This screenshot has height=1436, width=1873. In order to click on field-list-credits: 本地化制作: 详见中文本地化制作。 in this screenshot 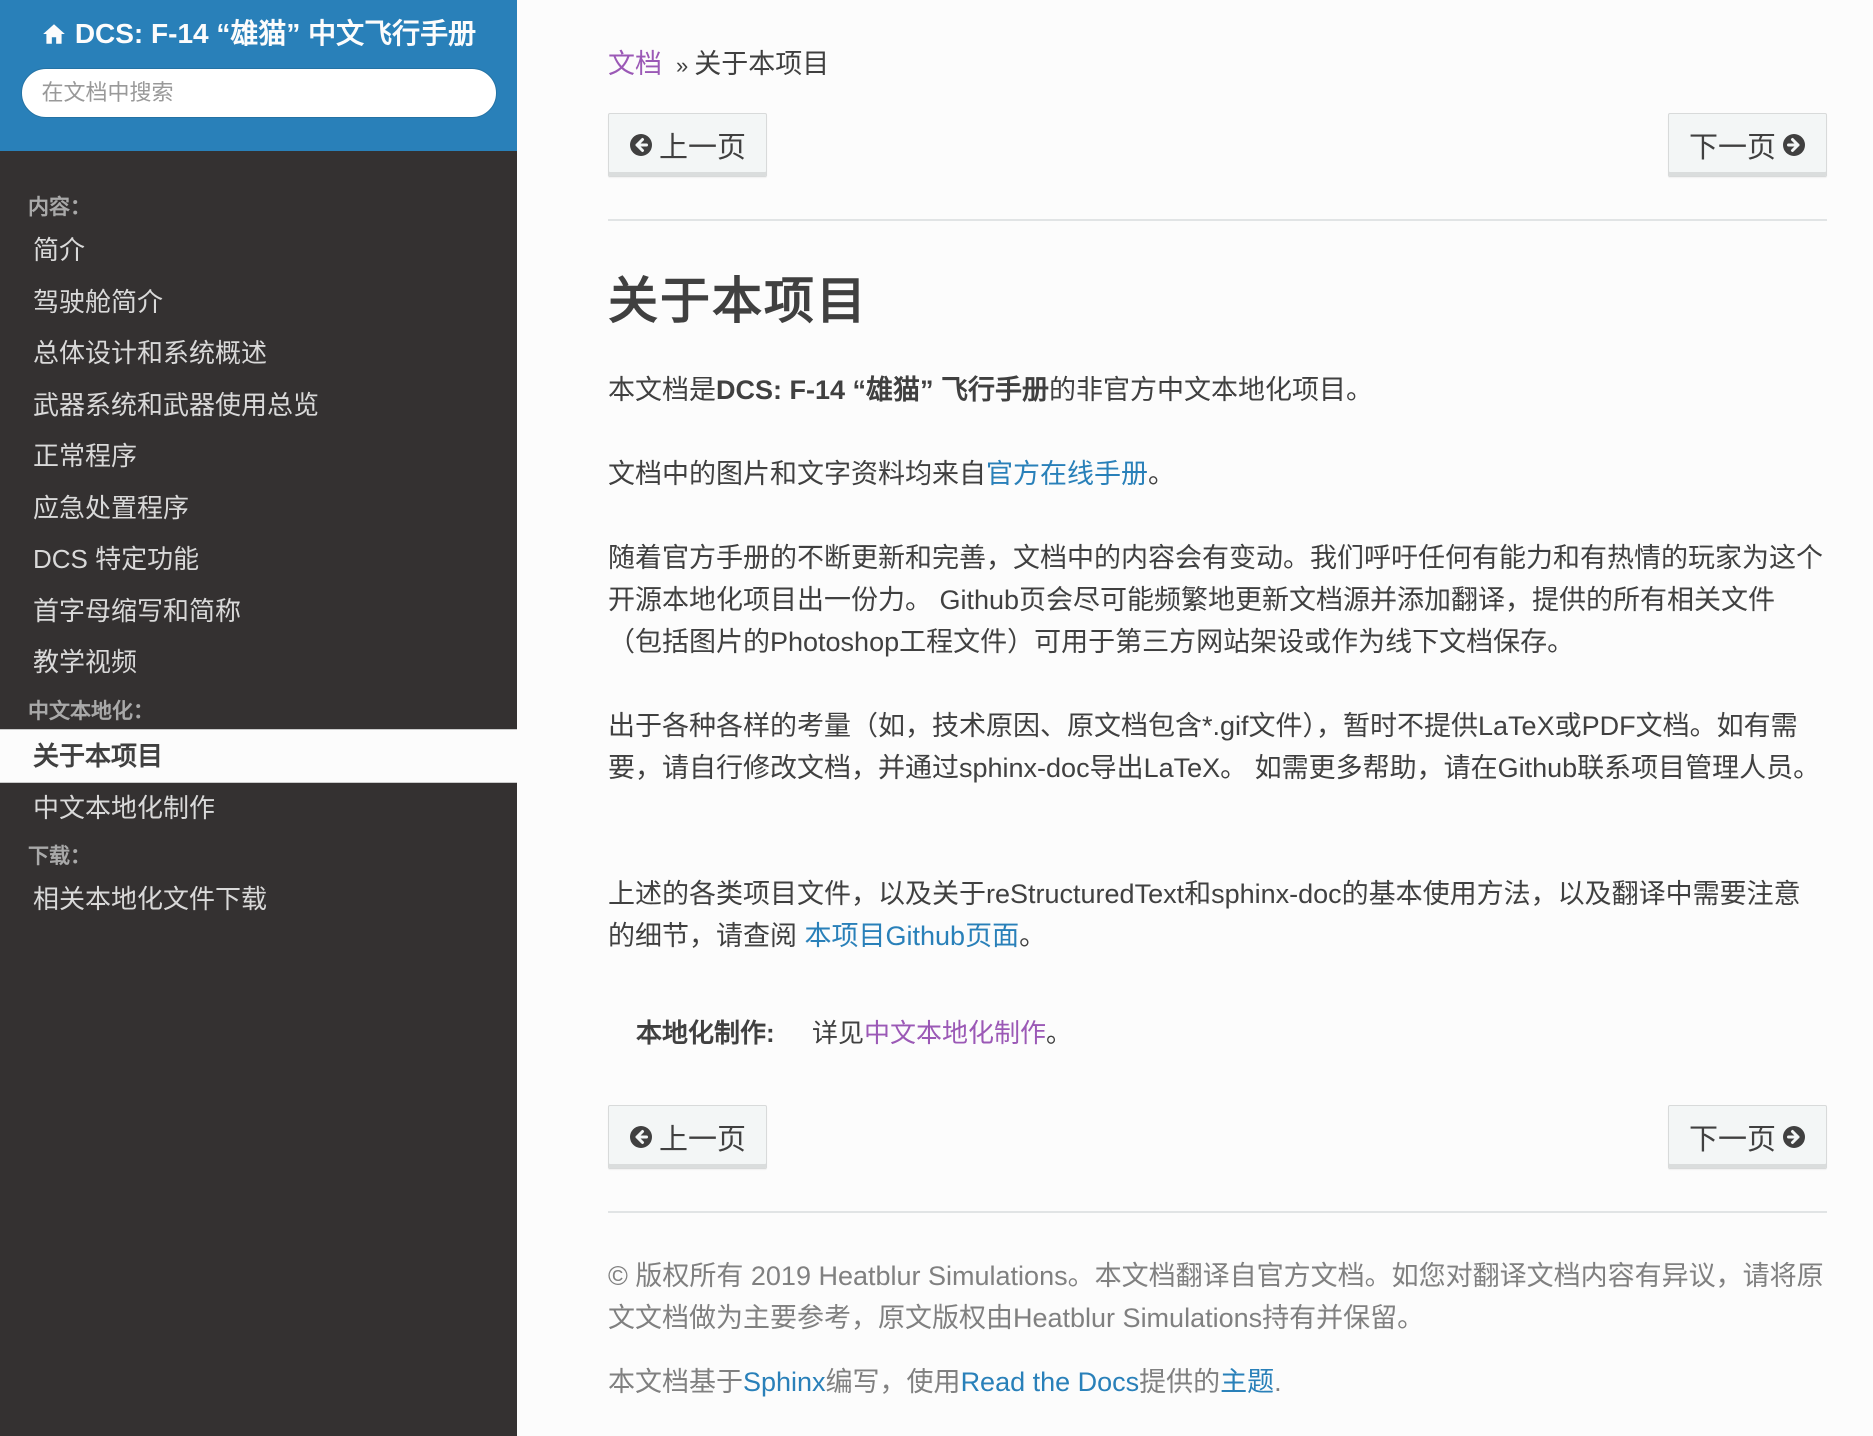, I will do `click(854, 1033)`.